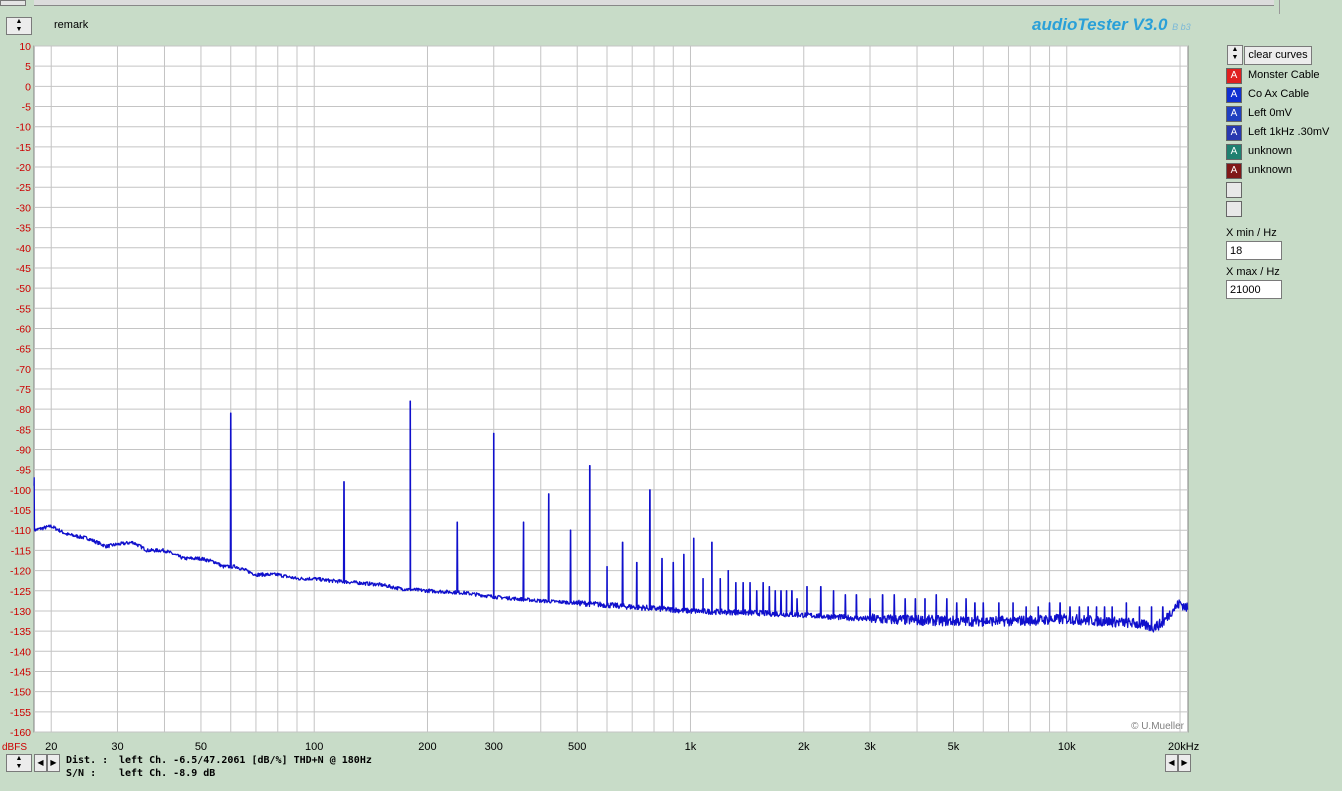 This screenshot has height=791, width=1342. I want to click on y-tick-label: -85, so click(23, 430).